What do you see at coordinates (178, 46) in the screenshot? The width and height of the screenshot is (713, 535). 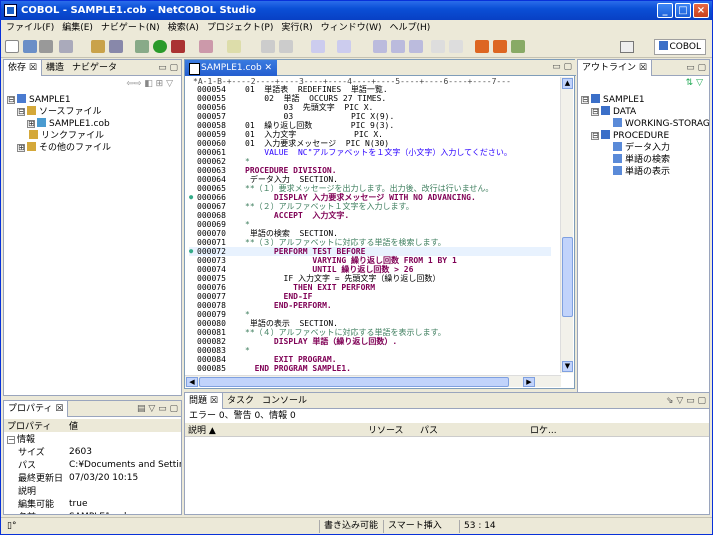 I see `external-tools-icon` at bounding box center [178, 46].